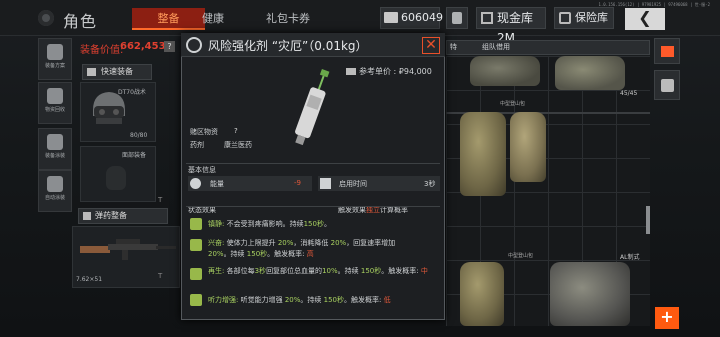 The width and height of the screenshot is (720, 337). Describe the element at coordinates (431, 45) in the screenshot. I see `close-button: ✕` at that location.